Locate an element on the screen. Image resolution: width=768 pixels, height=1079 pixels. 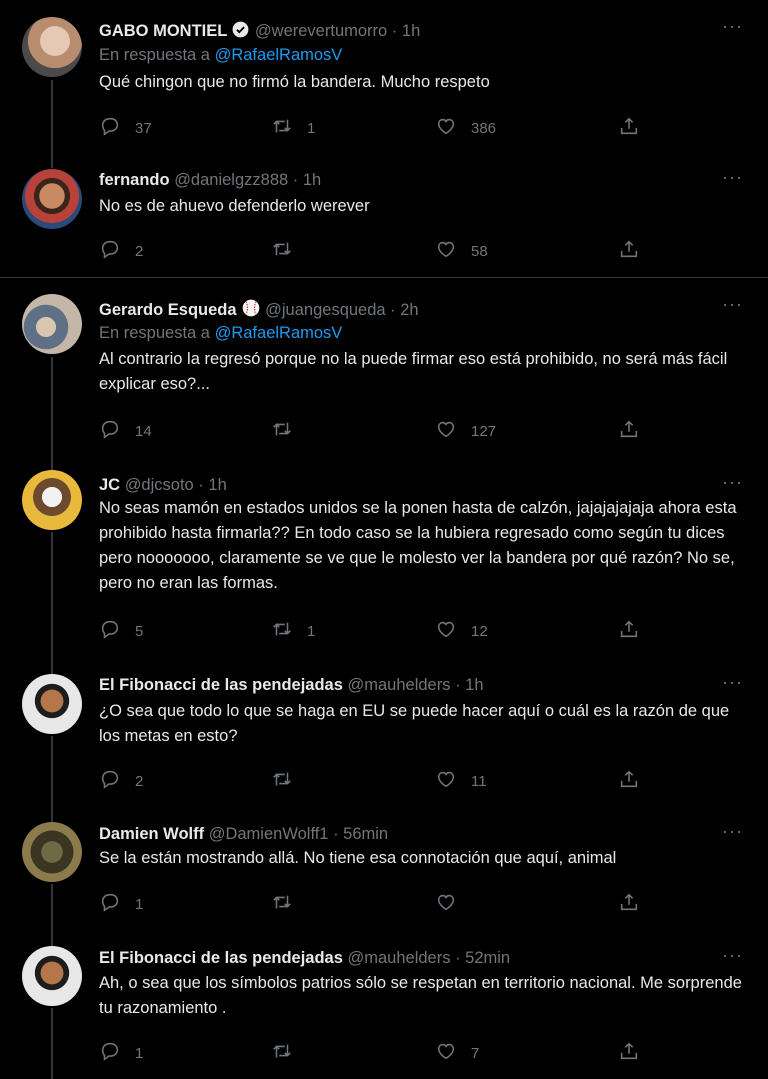
handle: @djcsoto is located at coordinates (159, 485).